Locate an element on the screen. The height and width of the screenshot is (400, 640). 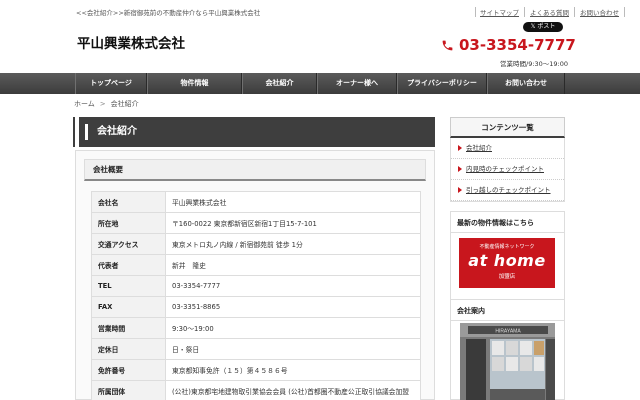
phone-icon is located at coordinates (447, 45).